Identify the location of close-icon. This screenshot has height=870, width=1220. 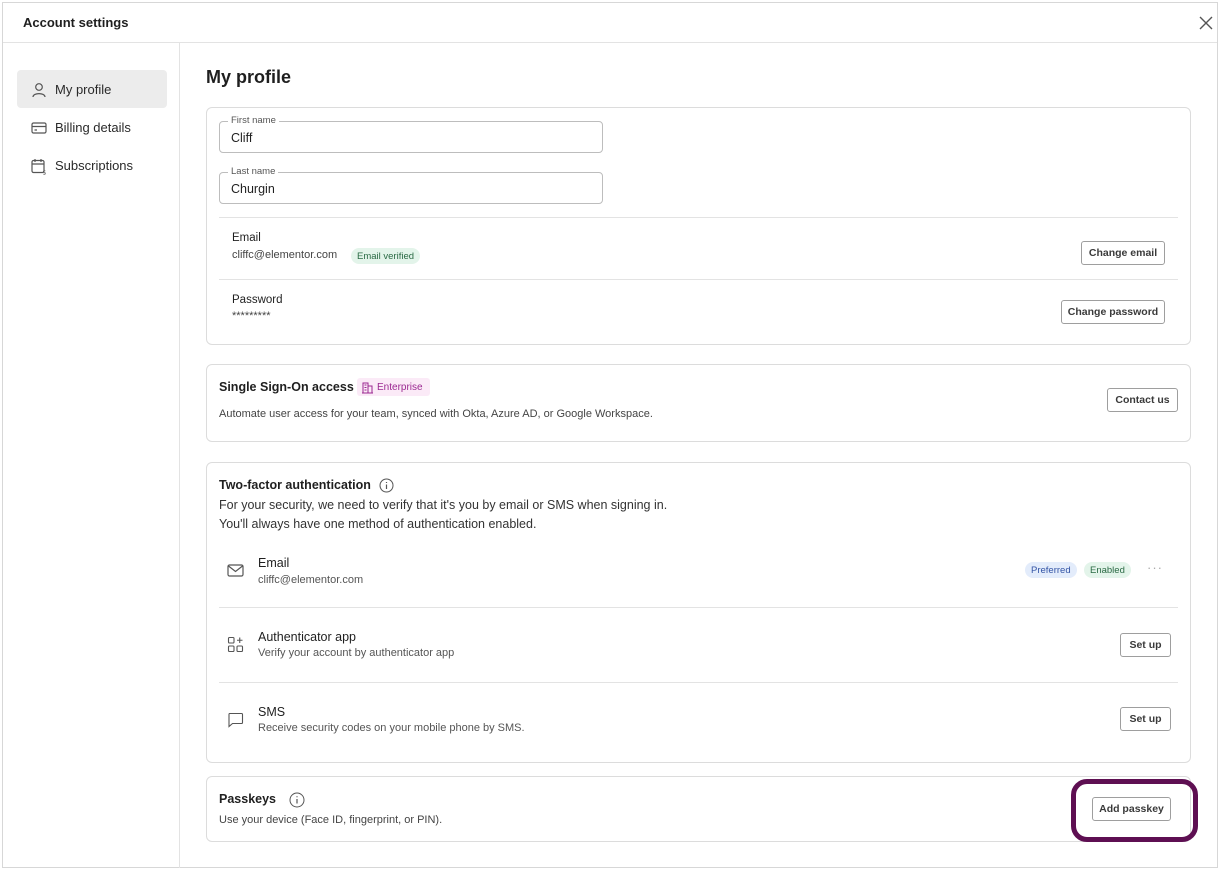
(1206, 23).